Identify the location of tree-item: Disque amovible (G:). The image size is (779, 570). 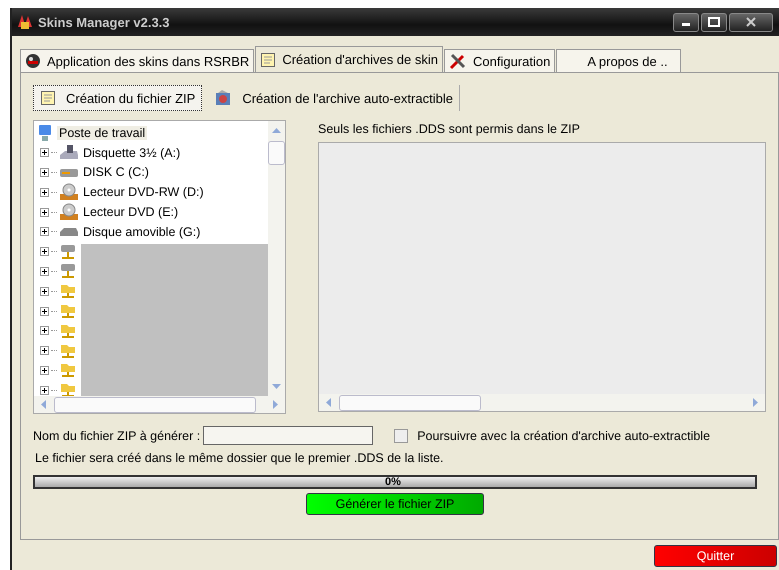
(141, 231).